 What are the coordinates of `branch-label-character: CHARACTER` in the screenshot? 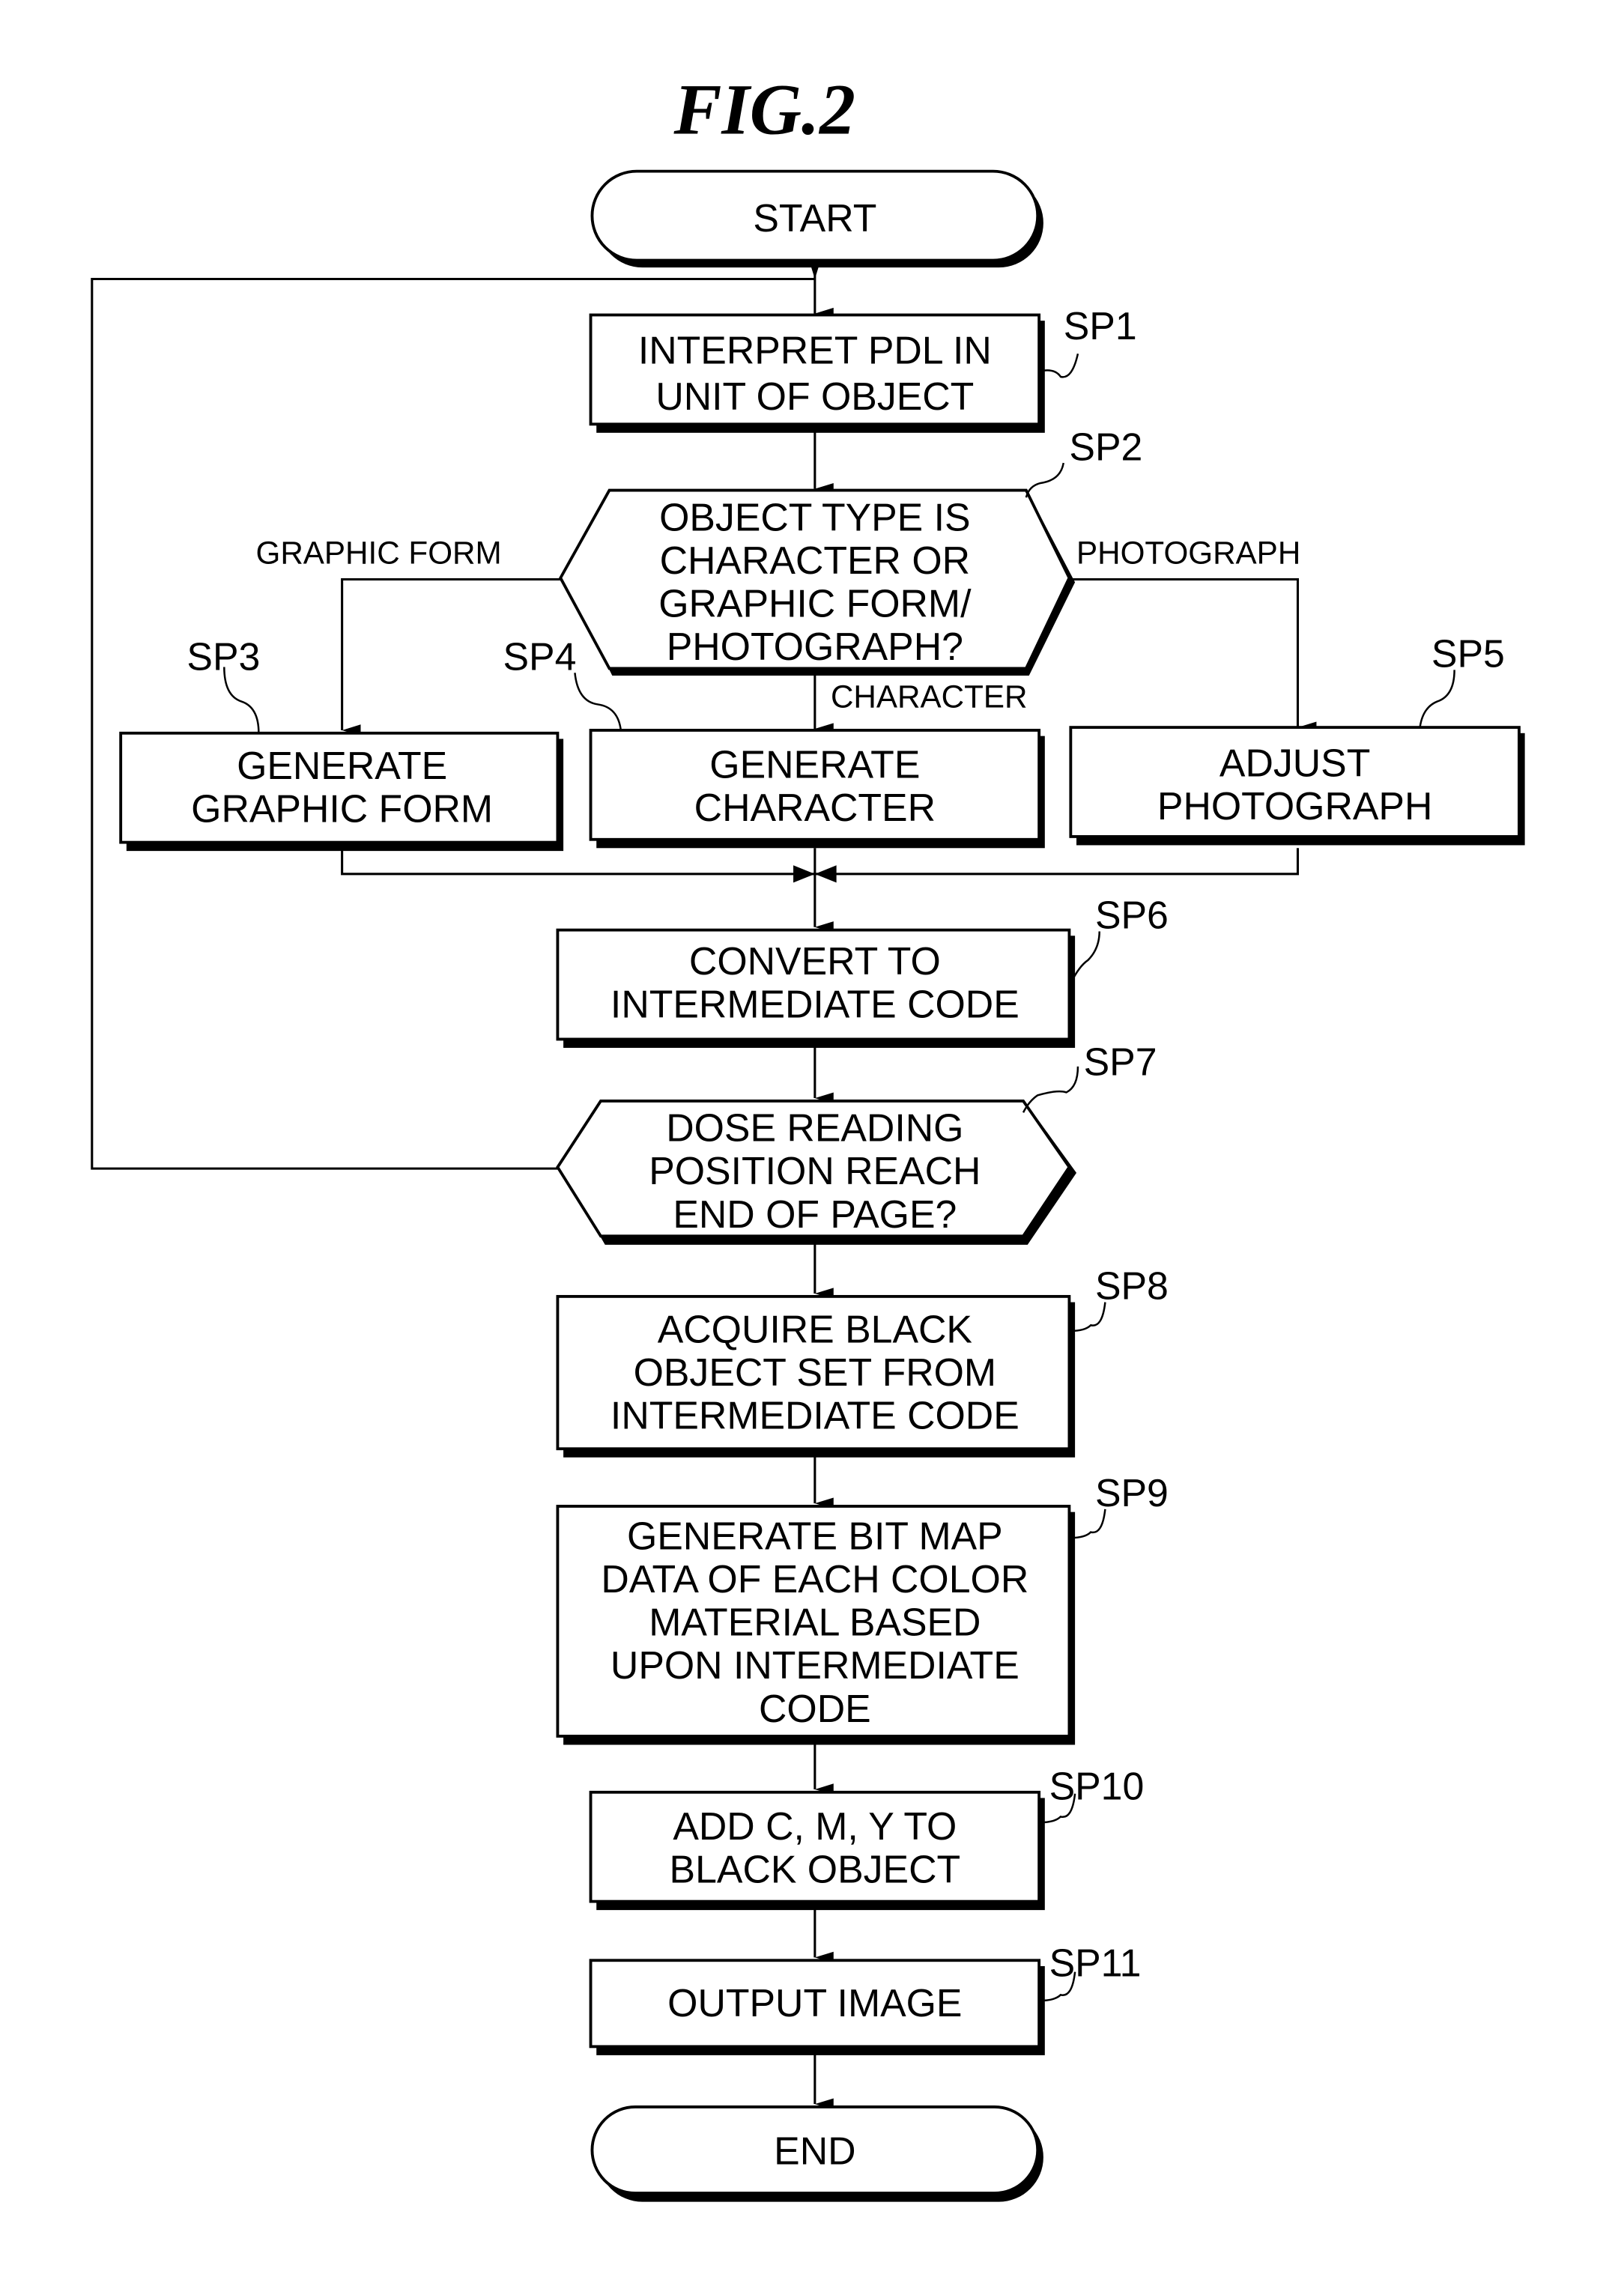 It's located at (929, 696).